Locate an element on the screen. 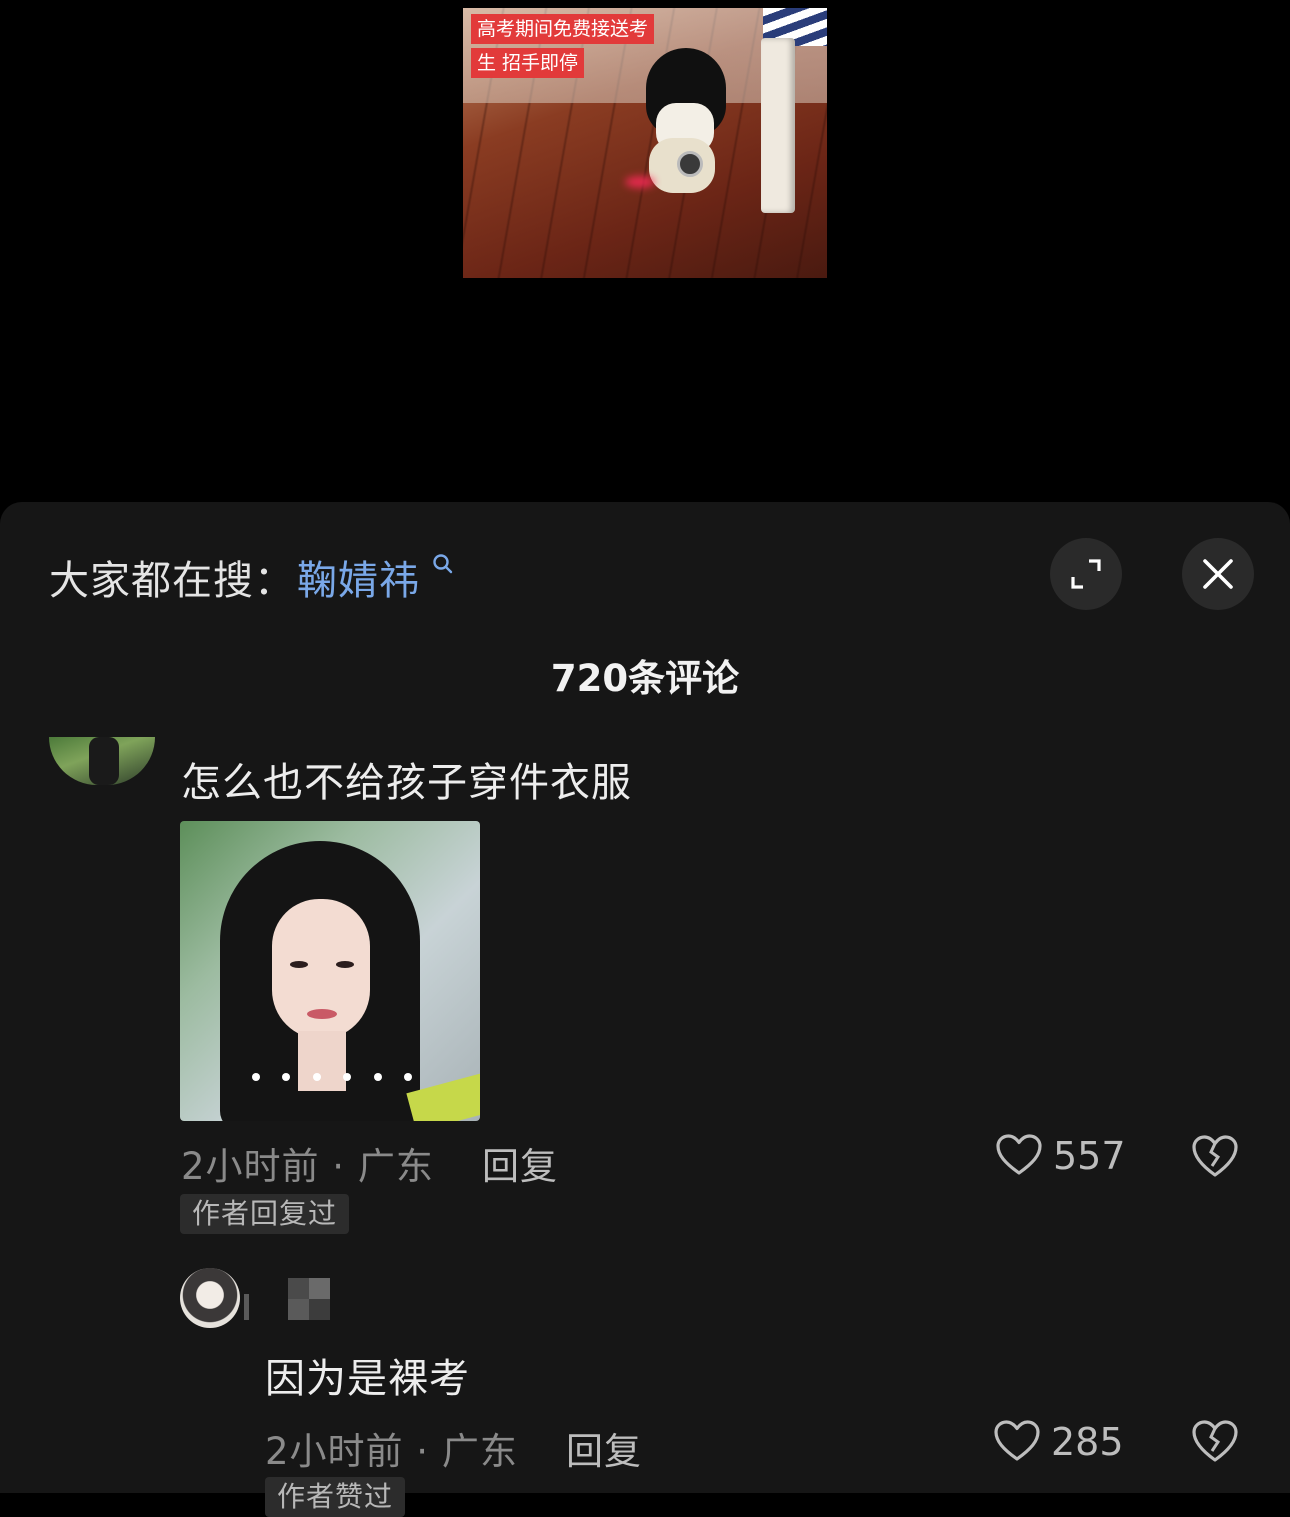 Image resolution: width=1290 pixels, height=1517 pixels. comment-count-title: 720条评论 is located at coordinates (645, 678).